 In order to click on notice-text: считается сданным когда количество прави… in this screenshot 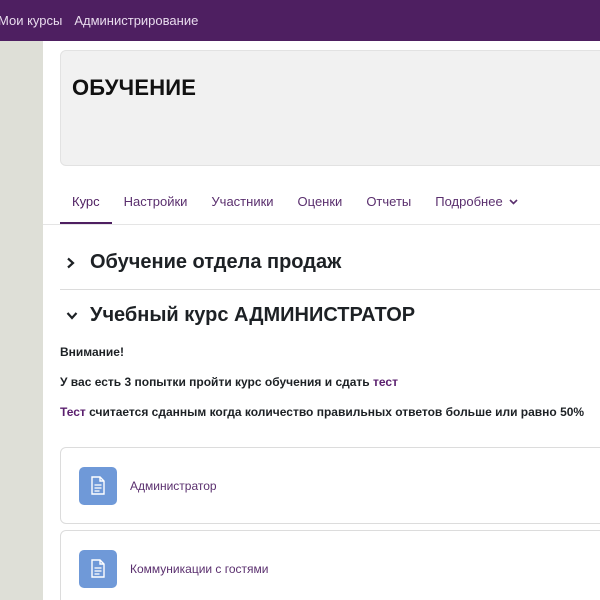, I will do `click(335, 412)`.